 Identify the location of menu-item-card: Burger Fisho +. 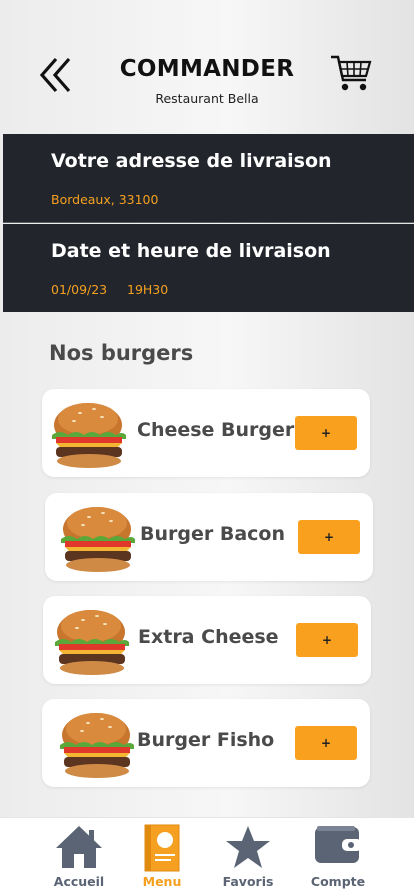
(206, 743).